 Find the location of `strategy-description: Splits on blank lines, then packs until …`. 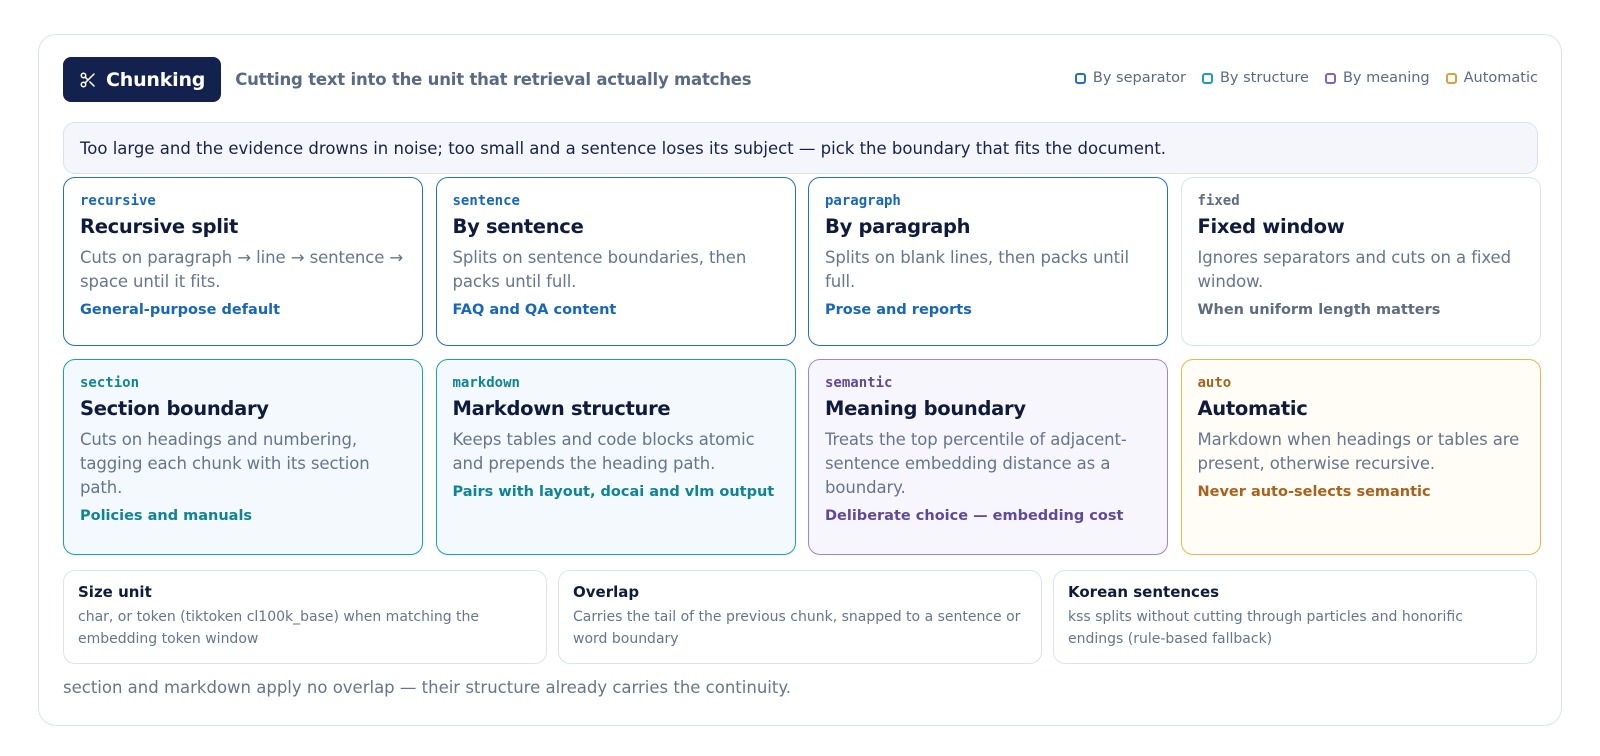

strategy-description: Splits on blank lines, then packs until … is located at coordinates (977, 269).